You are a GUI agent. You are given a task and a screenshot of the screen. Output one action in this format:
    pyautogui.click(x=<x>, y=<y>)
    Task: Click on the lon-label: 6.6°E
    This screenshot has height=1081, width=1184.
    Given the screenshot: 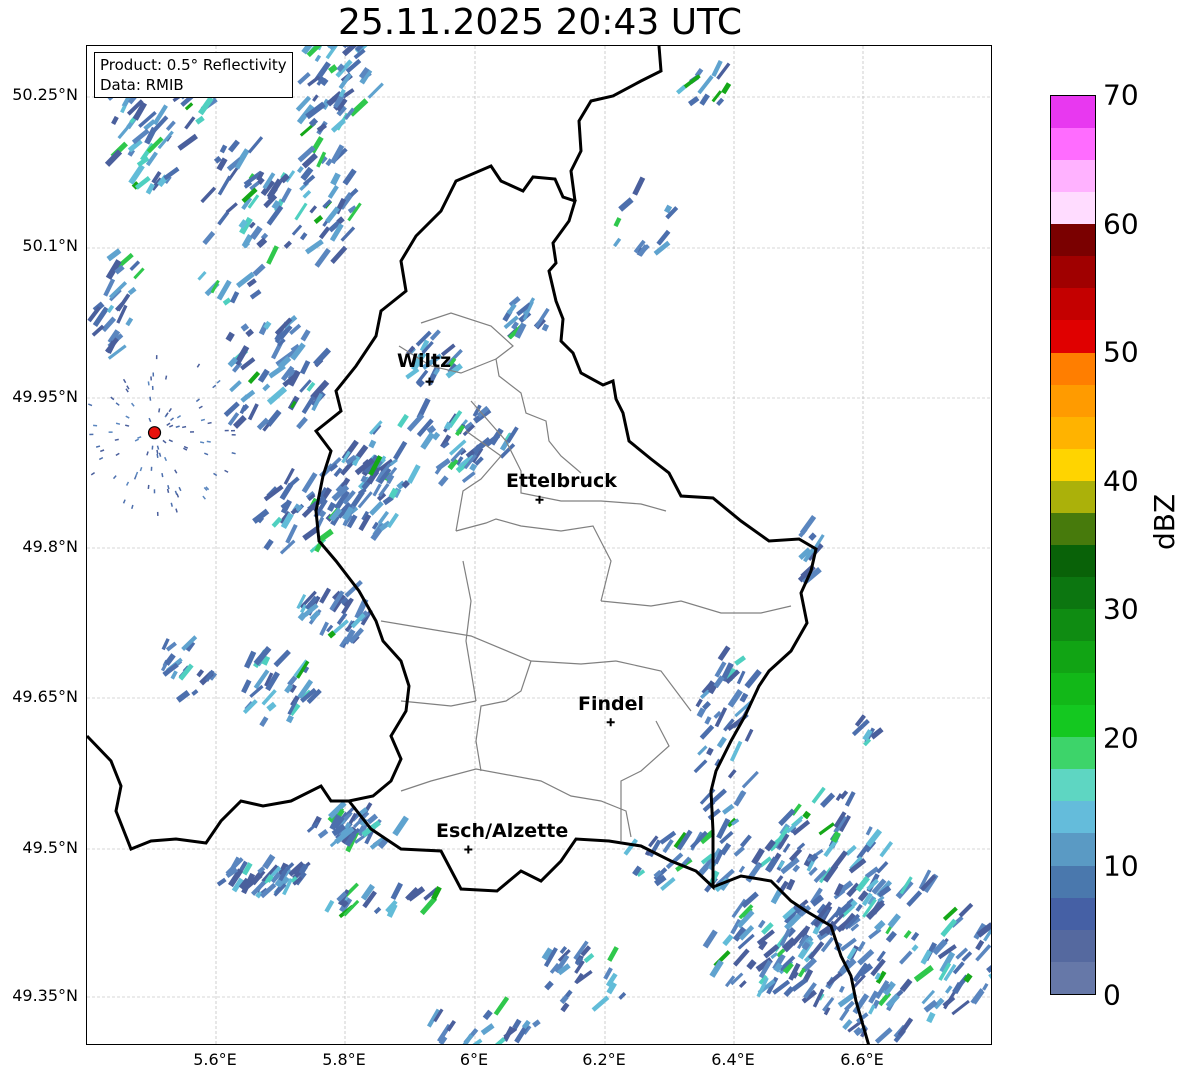 What is the action you would take?
    pyautogui.click(x=862, y=1059)
    